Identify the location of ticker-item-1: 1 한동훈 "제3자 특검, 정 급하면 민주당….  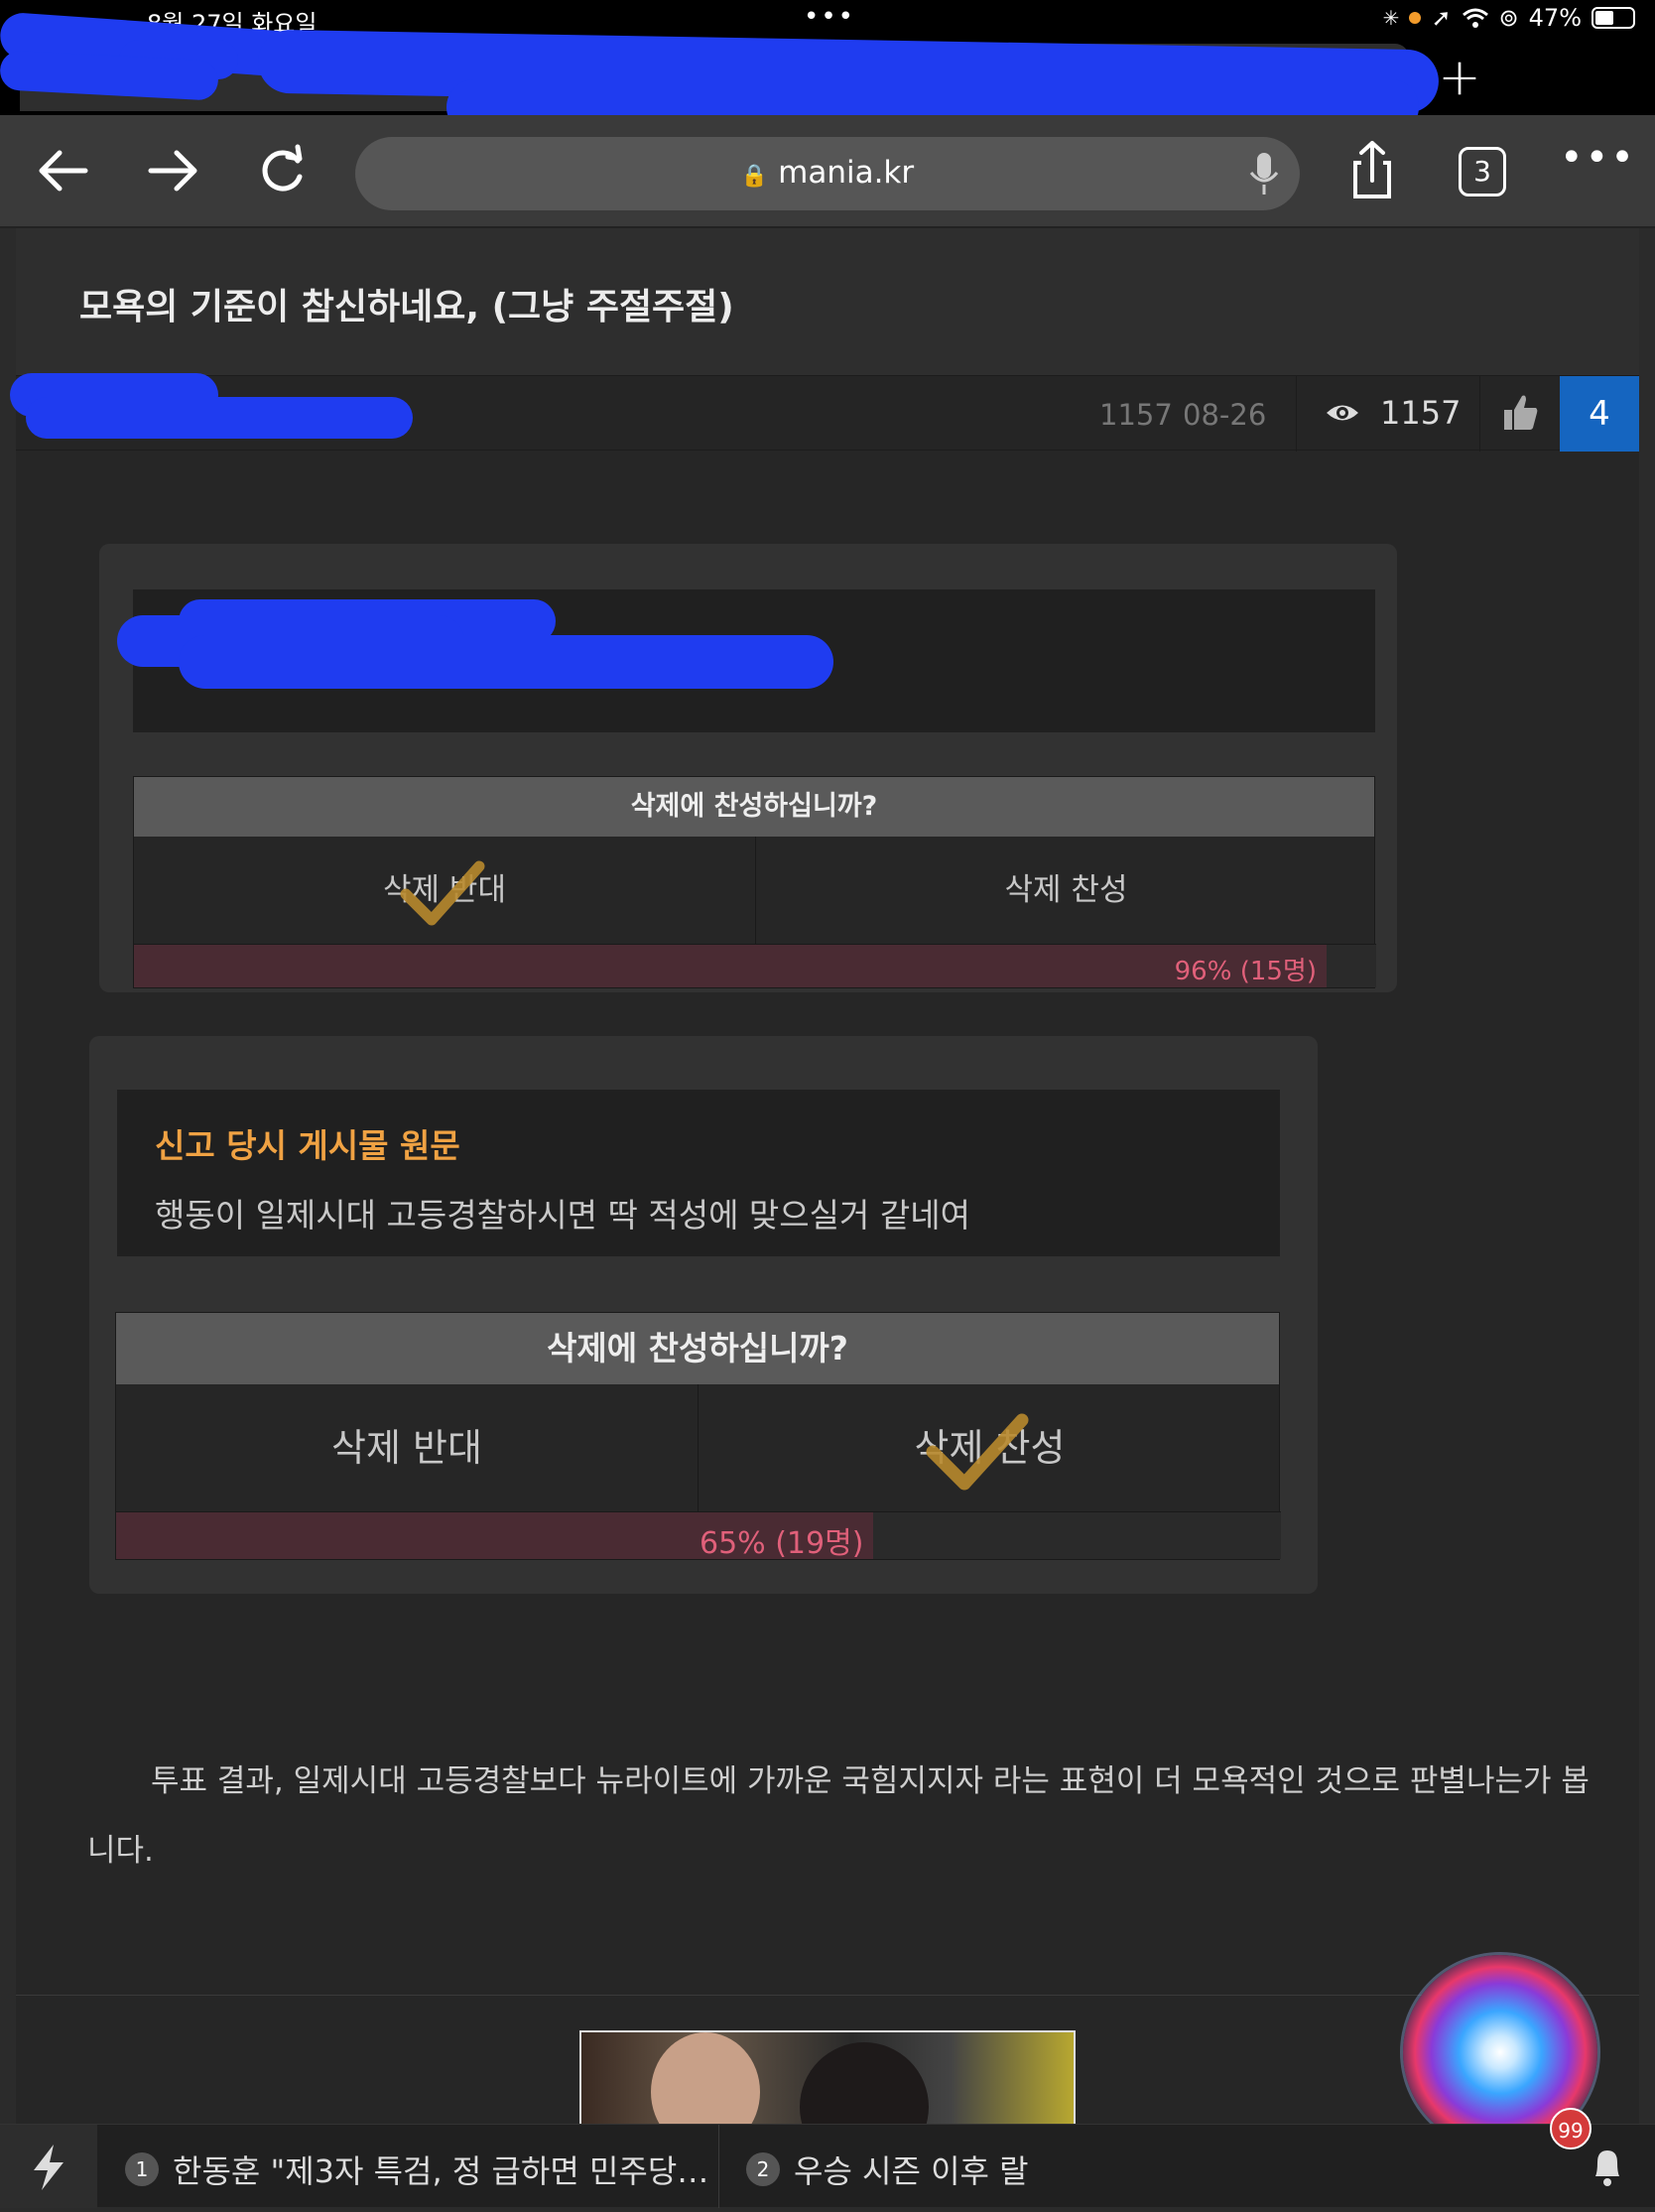
(416, 2169).